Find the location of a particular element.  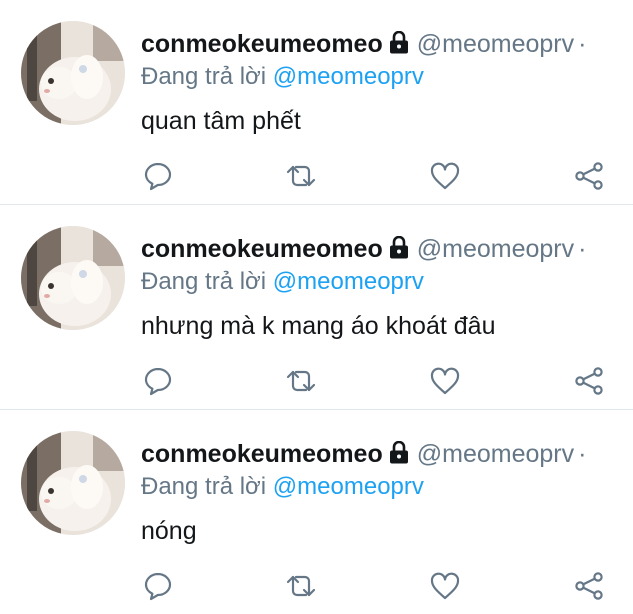

tweet-text: quan tâm phết is located at coordinates (221, 121).